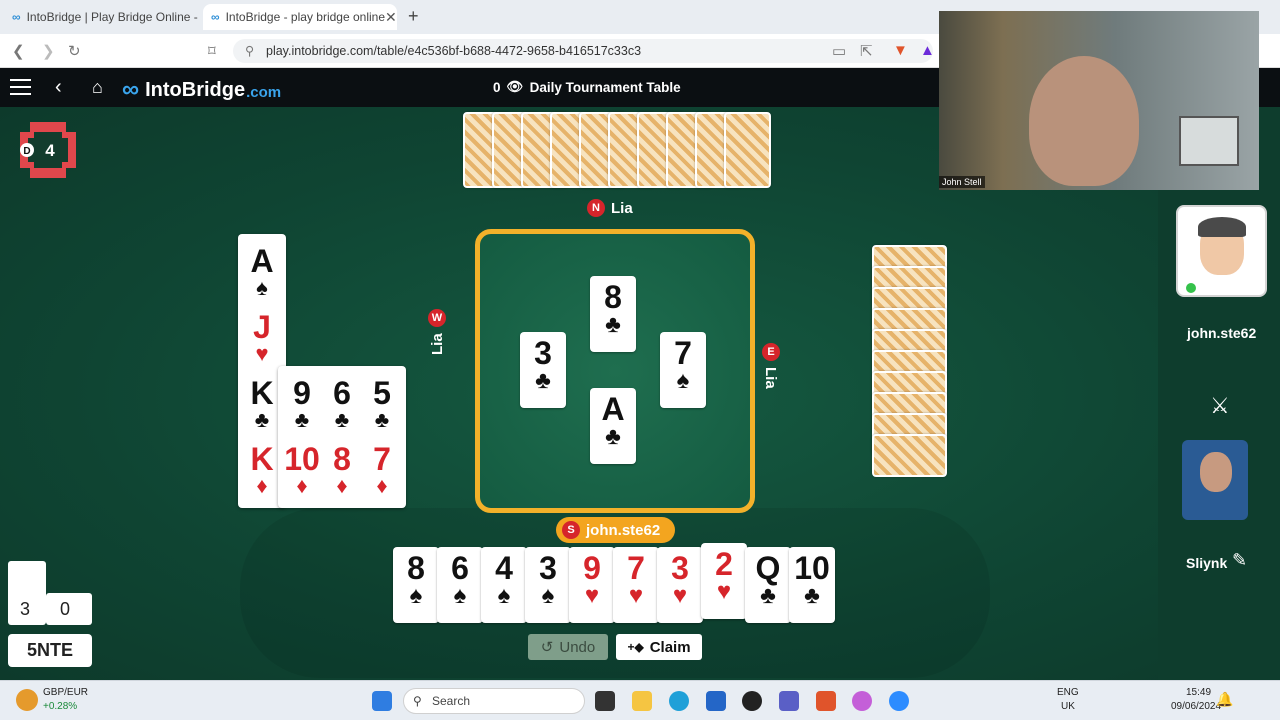 The width and height of the screenshot is (1280, 720). I want to click on rewards-icon: ▲, so click(927, 50).